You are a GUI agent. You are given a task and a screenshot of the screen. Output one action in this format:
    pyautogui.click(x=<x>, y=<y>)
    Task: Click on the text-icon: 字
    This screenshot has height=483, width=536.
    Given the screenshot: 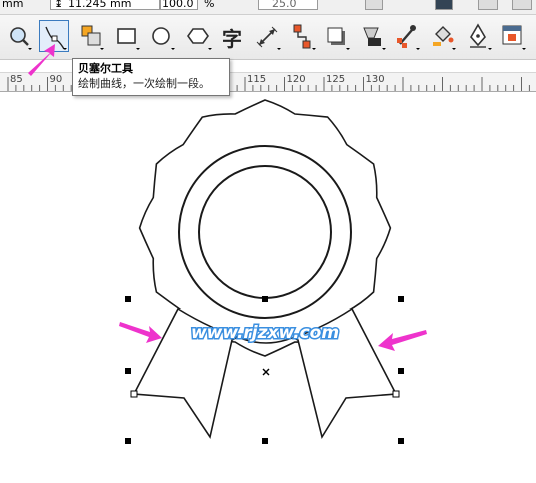 What is the action you would take?
    pyautogui.click(x=232, y=39)
    